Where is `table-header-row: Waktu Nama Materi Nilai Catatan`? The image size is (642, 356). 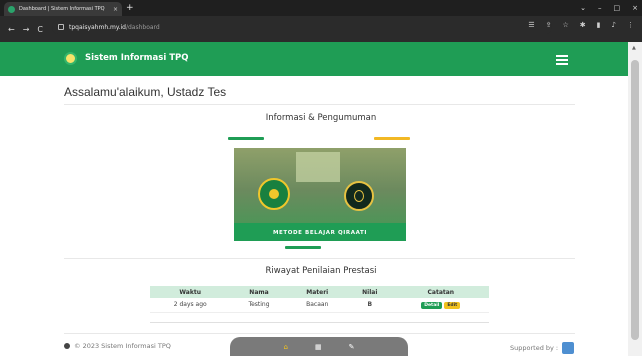
table-header-row: Waktu Nama Materi Nilai Catatan is located at coordinates (319, 292).